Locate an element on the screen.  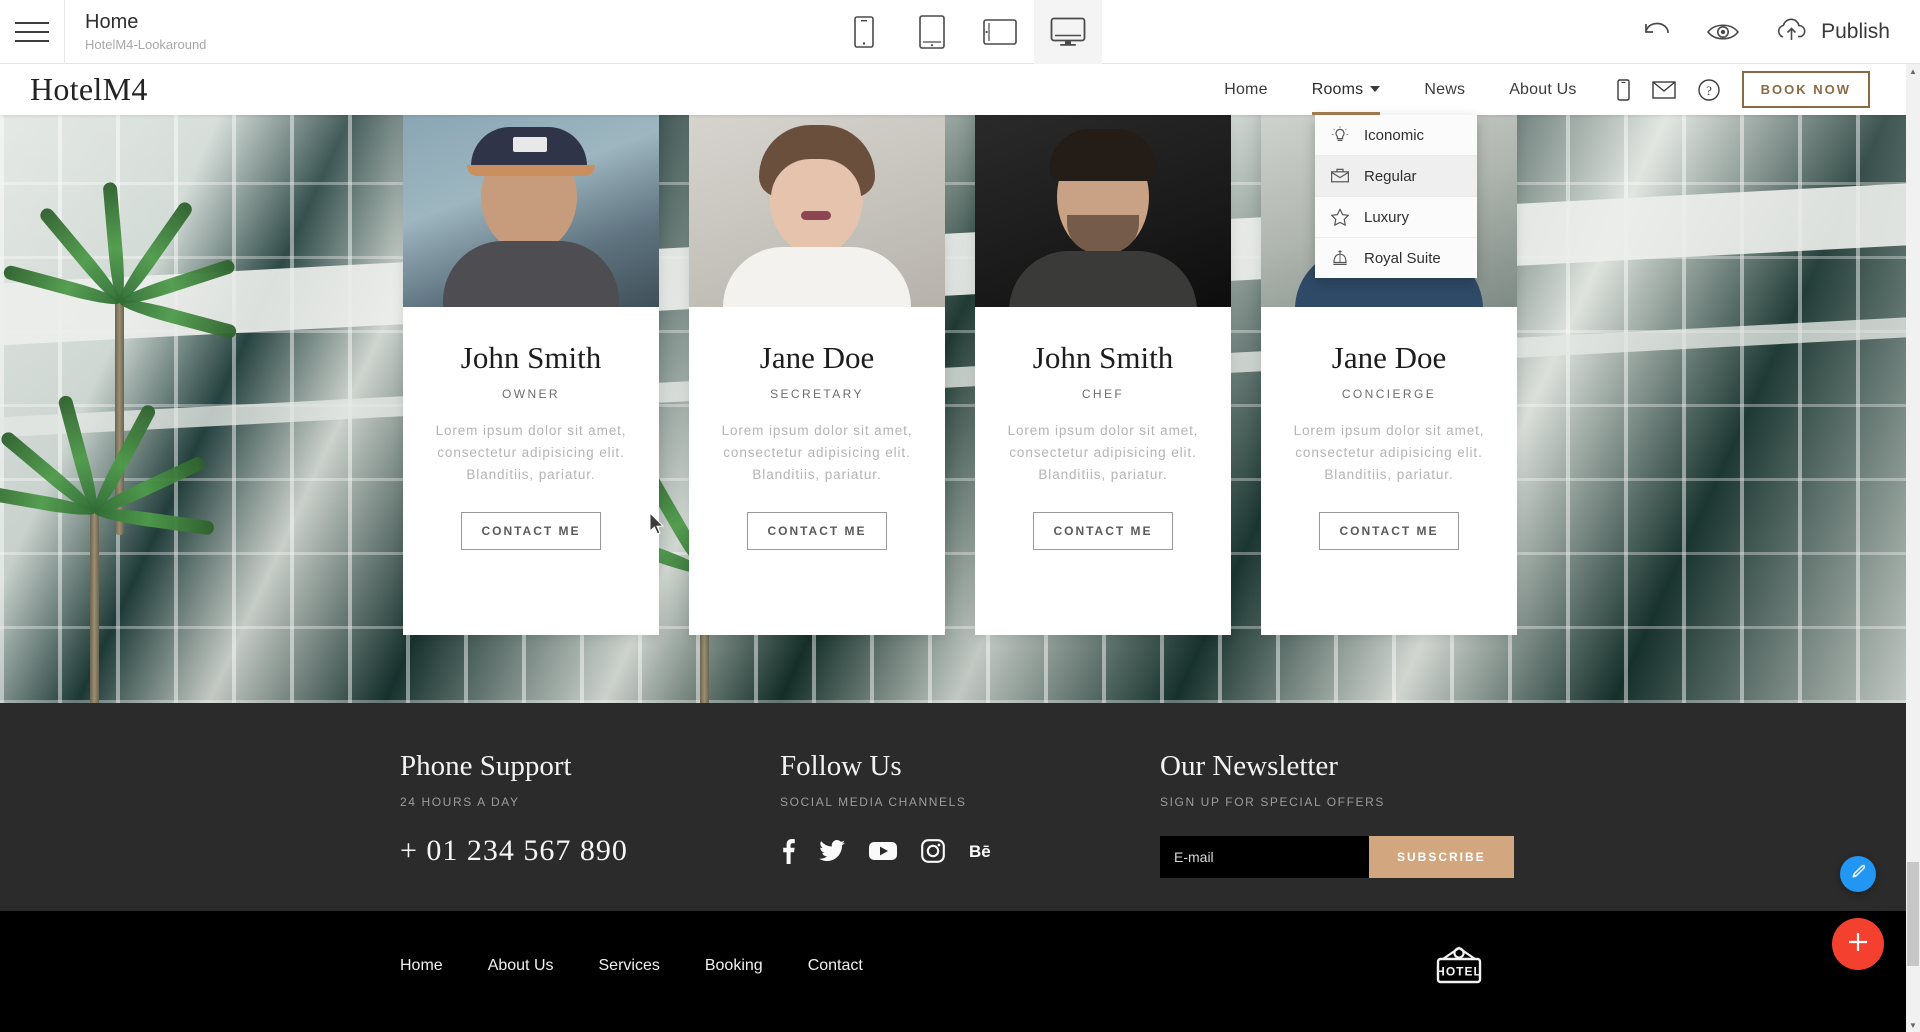
phone-icon is located at coordinates (1623, 89).